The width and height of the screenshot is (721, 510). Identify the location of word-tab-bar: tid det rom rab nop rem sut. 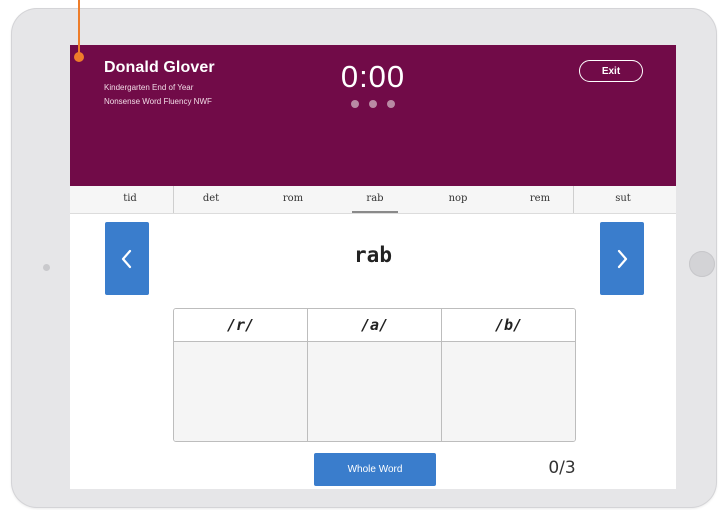
(373, 200).